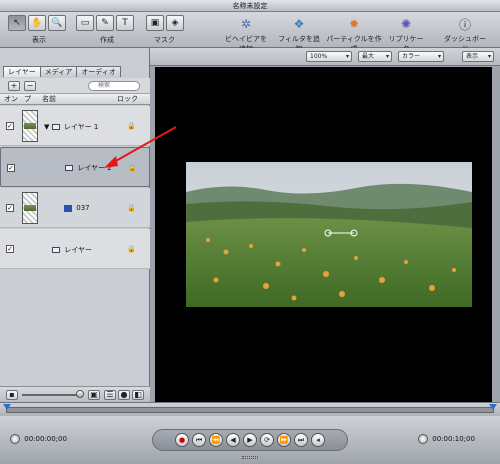 The image size is (500, 464). Describe the element at coordinates (45, 439) in the screenshot. I see `current-time-value: 00:00:00;00` at that location.